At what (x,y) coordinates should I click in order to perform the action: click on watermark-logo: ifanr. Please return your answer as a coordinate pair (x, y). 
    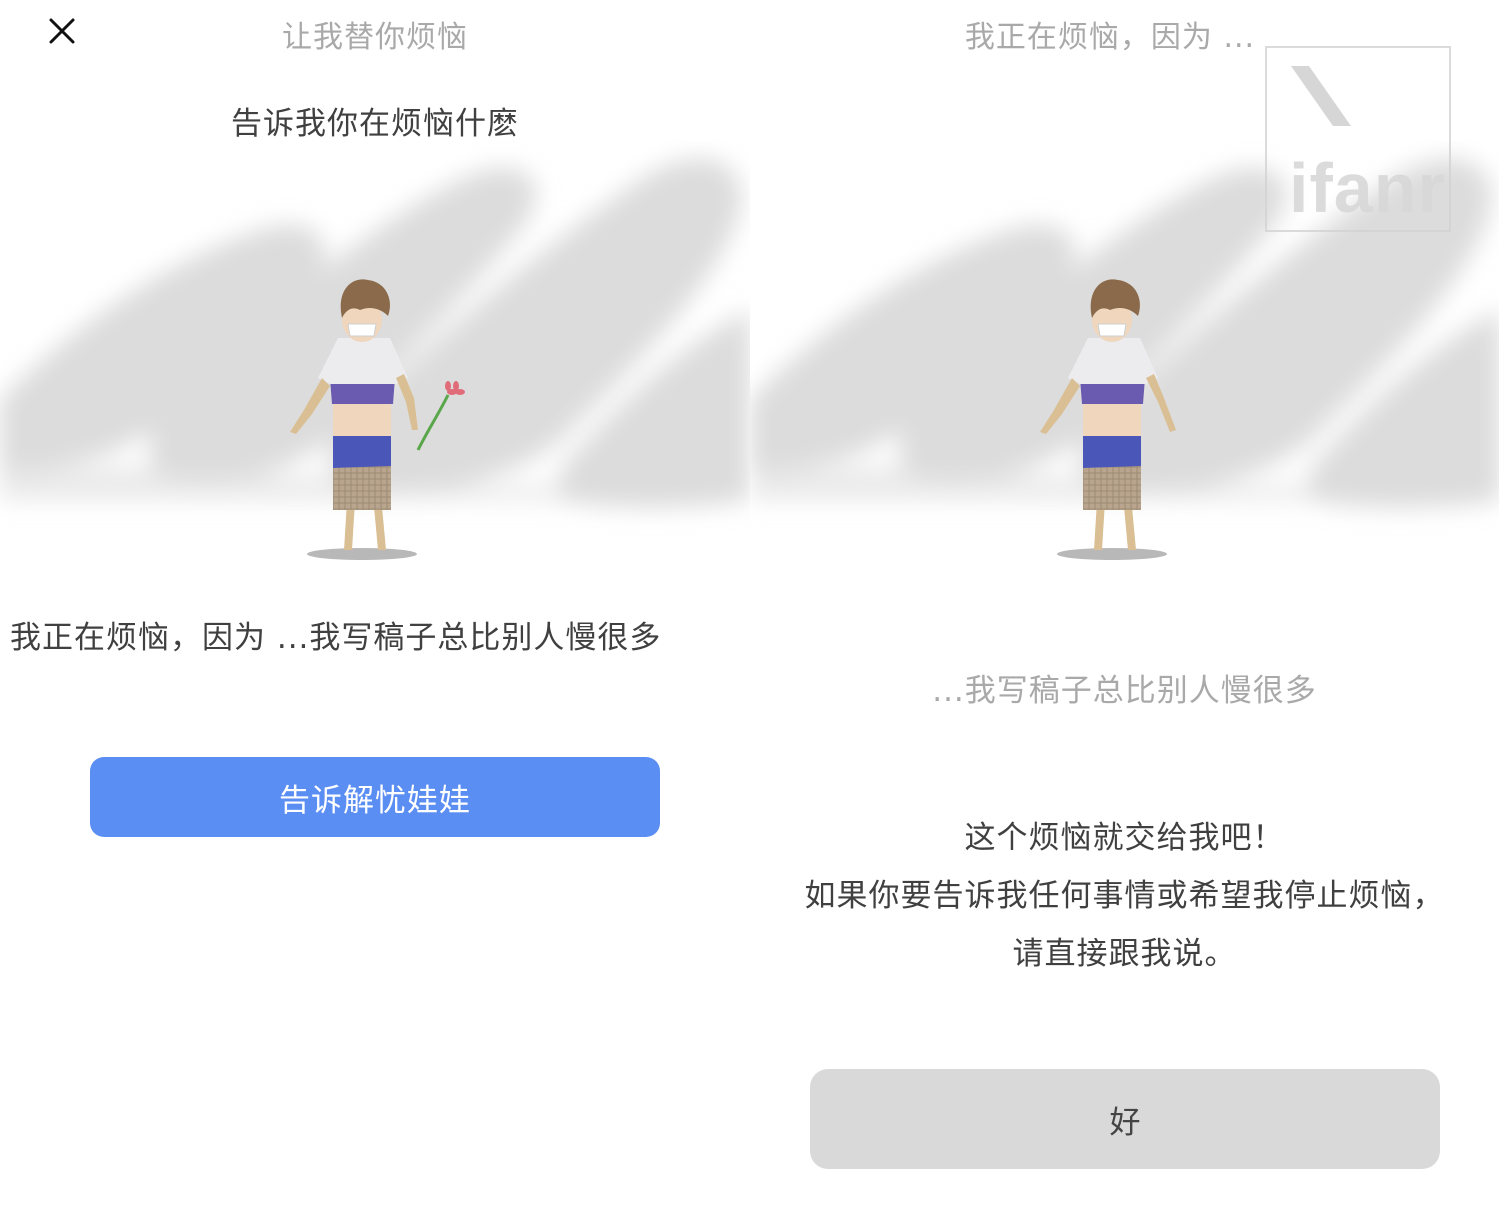
    Looking at the image, I should click on (1358, 139).